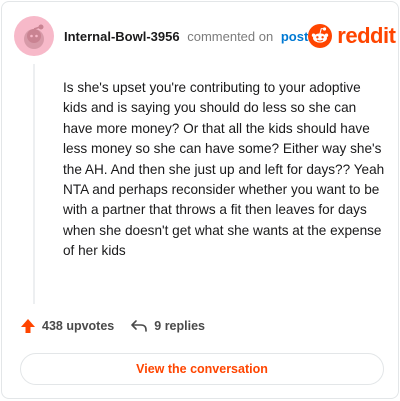 The height and width of the screenshot is (401, 400). I want to click on replies-button: 9 replies, so click(167, 326).